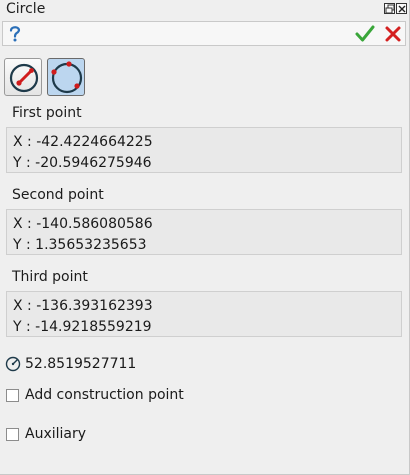 This screenshot has height=475, width=410. Describe the element at coordinates (80, 364) in the screenshot. I see `radius-value: 52.8519527711` at that location.